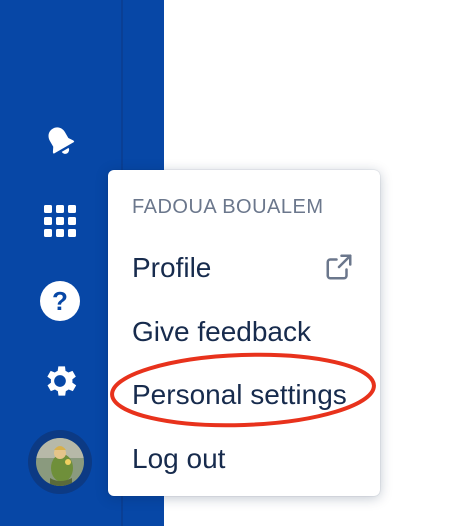 The image size is (462, 526). I want to click on menu-item-label: Give feedback, so click(221, 331).